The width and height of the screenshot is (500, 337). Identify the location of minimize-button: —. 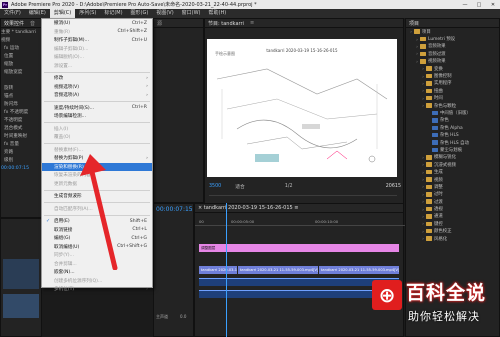
(465, 5).